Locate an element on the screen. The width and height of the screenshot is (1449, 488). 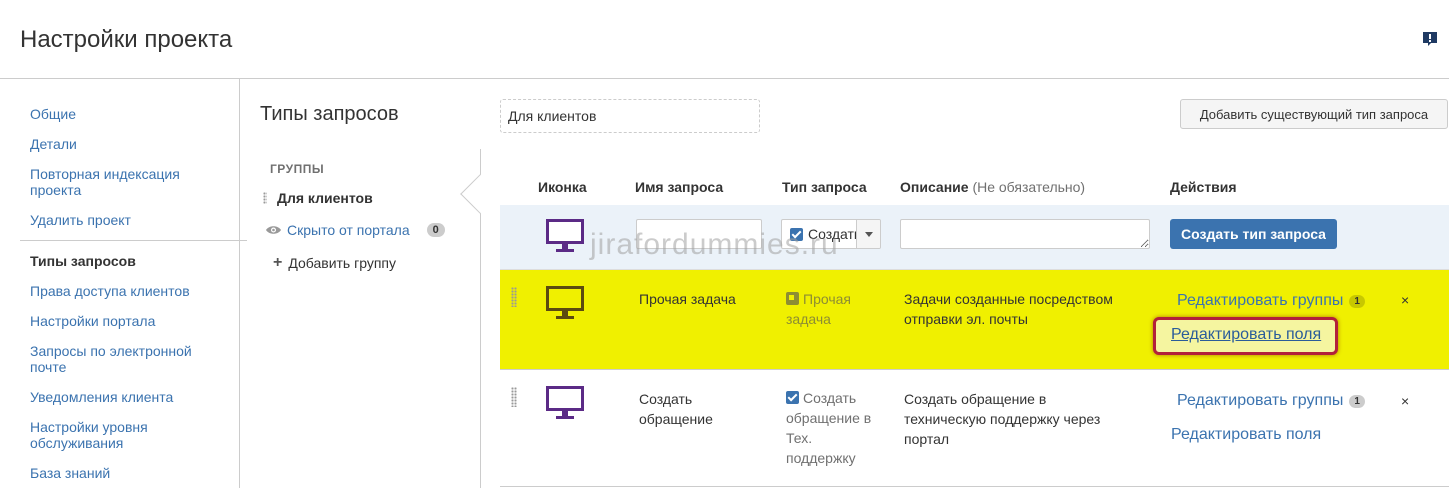
plus-icon: + is located at coordinates (278, 262).